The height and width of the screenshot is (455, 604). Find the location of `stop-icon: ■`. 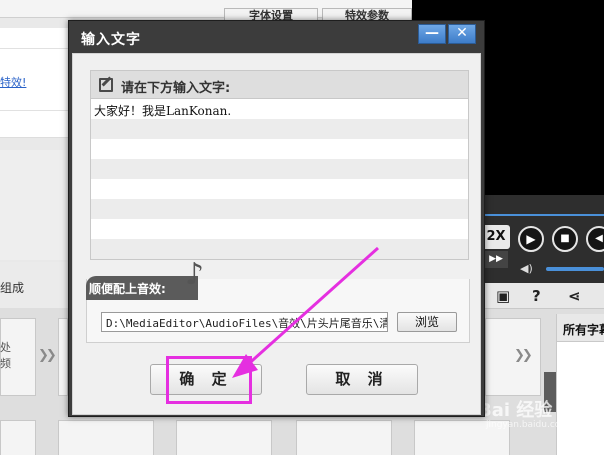

stop-icon: ■ is located at coordinates (565, 239).